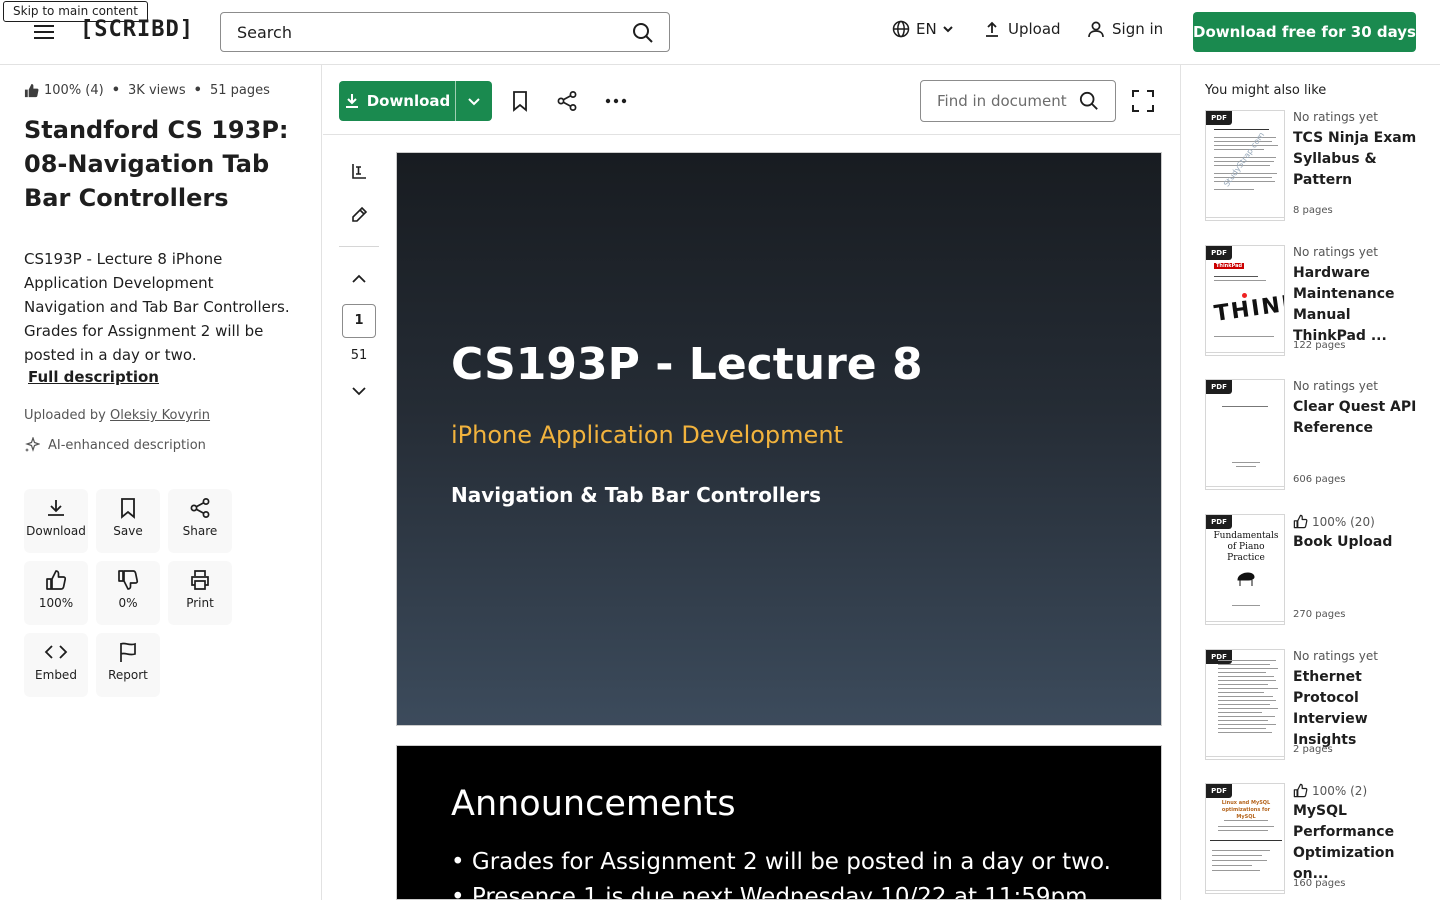  What do you see at coordinates (1266, 90) in the screenshot?
I see `recommendations-heading: You might also like` at bounding box center [1266, 90].